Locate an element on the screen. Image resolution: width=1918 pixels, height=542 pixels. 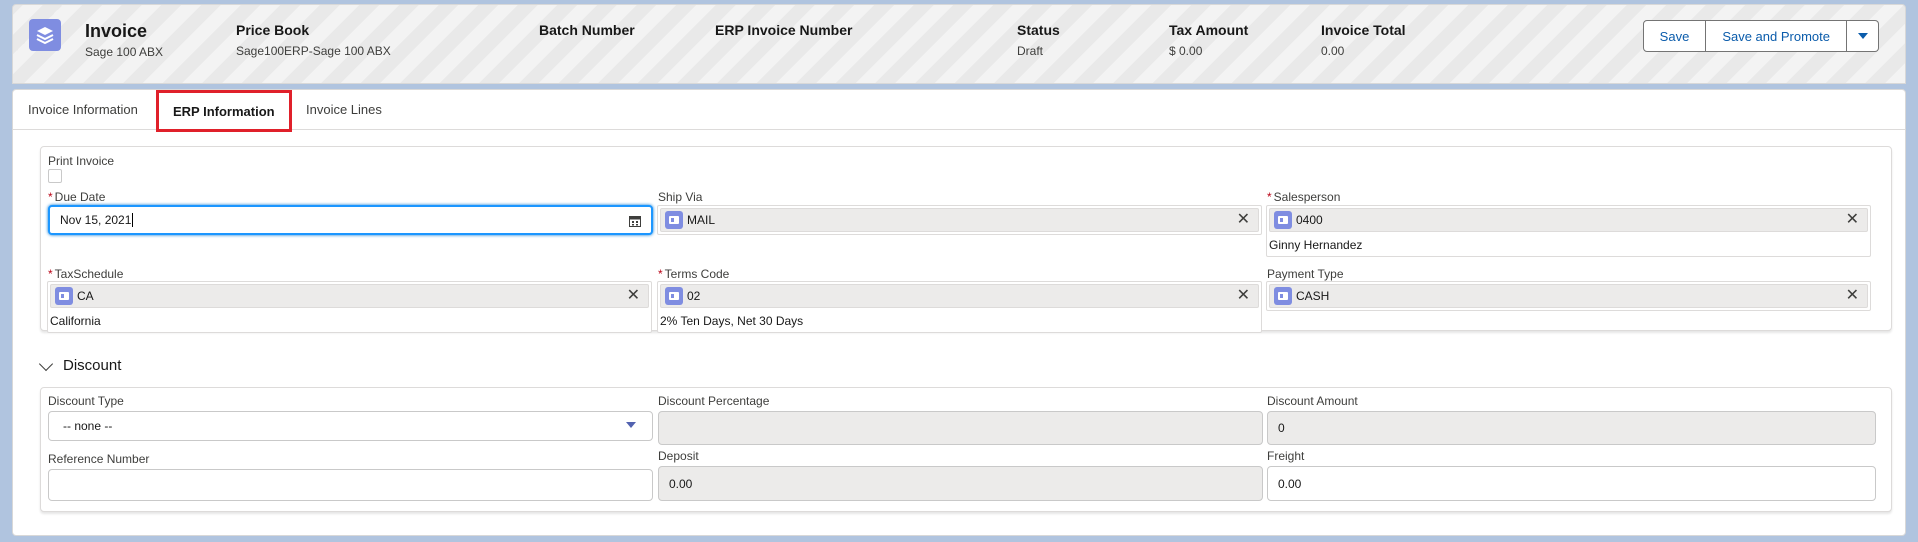
terms-code-lookup: 02 ✕ 2% Ten Days, Net 30 Days is located at coordinates (959, 307).